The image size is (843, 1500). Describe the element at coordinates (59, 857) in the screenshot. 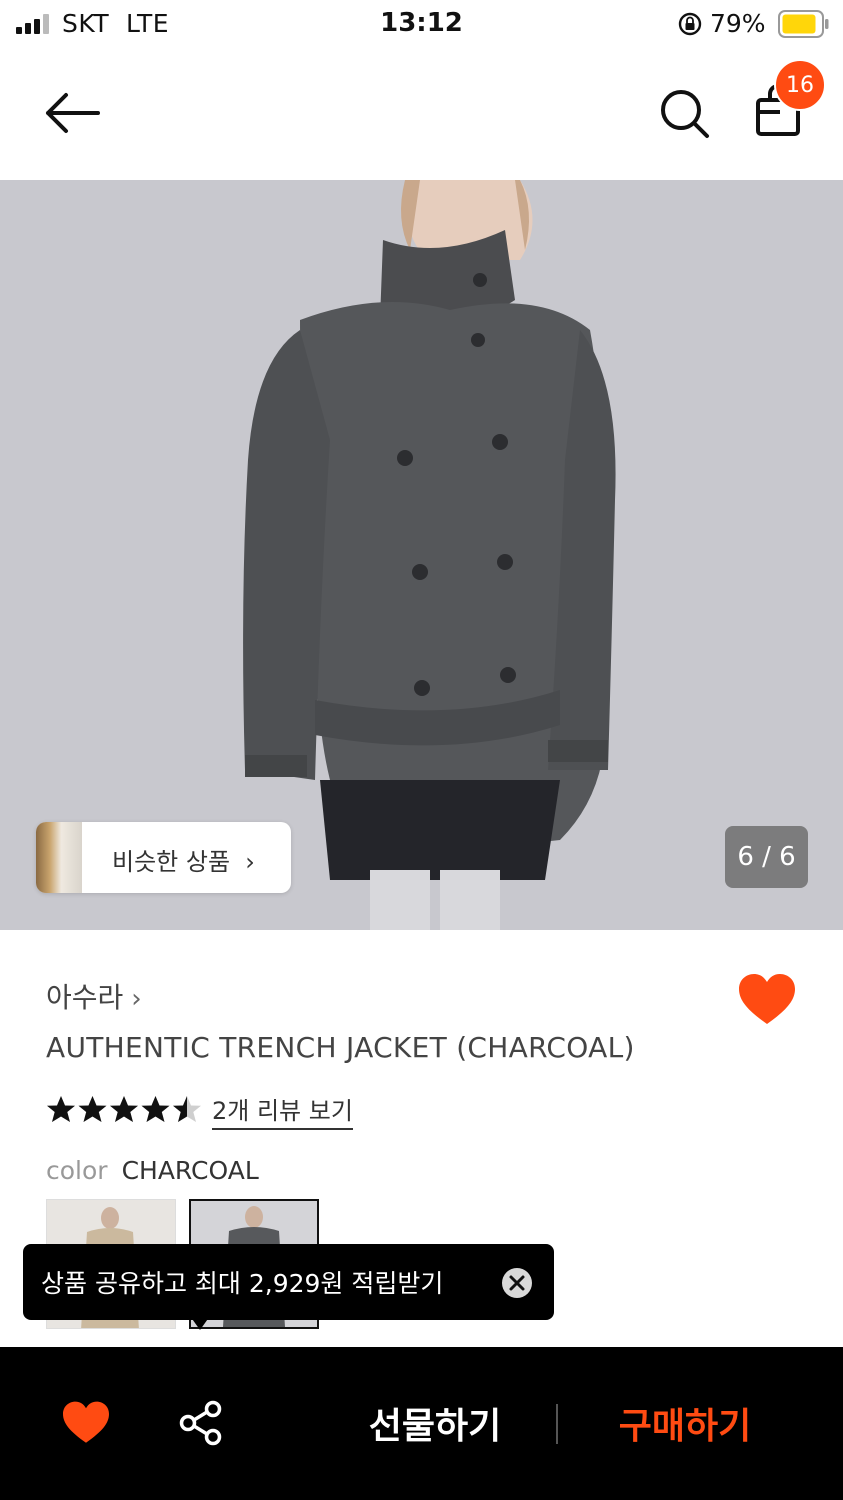

I see `similar-products-thumbnail` at that location.